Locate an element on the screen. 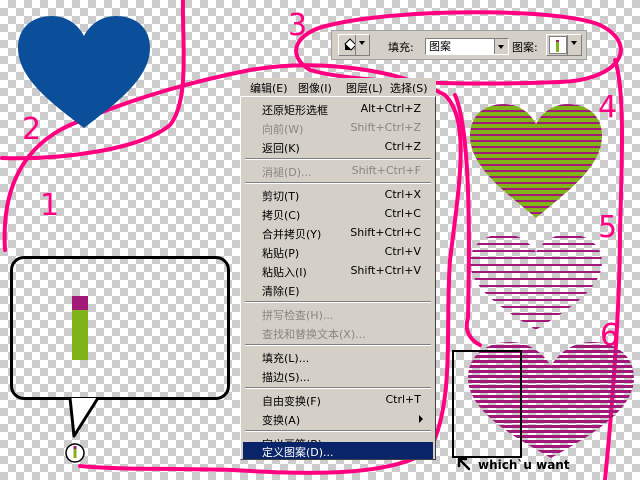  menu-item-cut: 剪切(T) Ctrl+X is located at coordinates (338, 194).